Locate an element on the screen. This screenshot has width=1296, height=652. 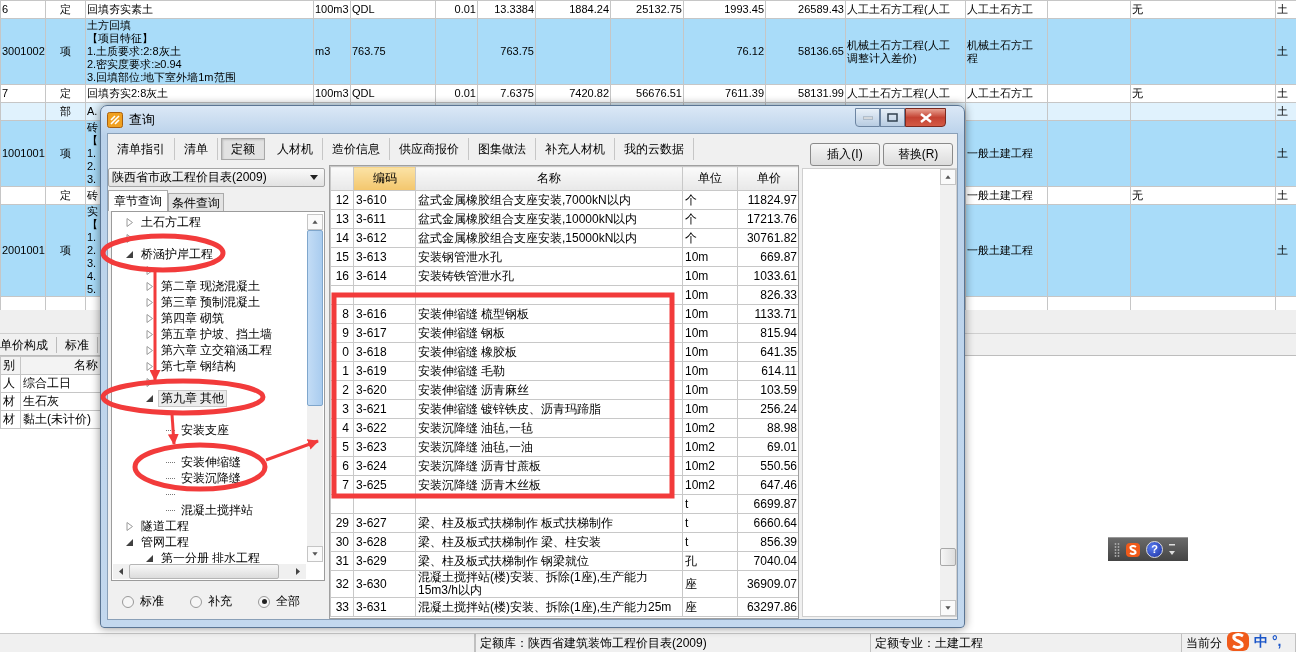
radio-option: 标准 is located at coordinates (143, 601).